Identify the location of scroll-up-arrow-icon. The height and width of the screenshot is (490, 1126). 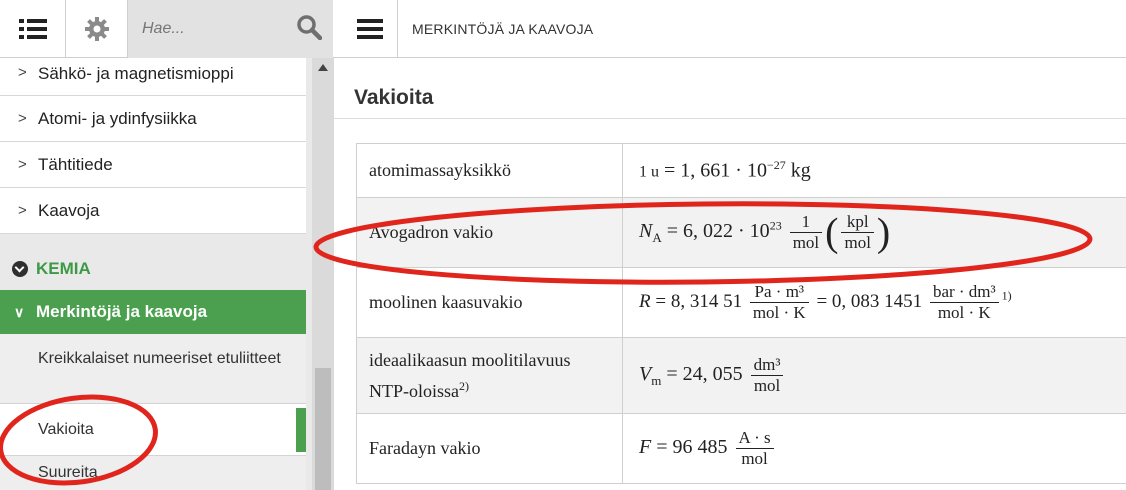
(323, 67).